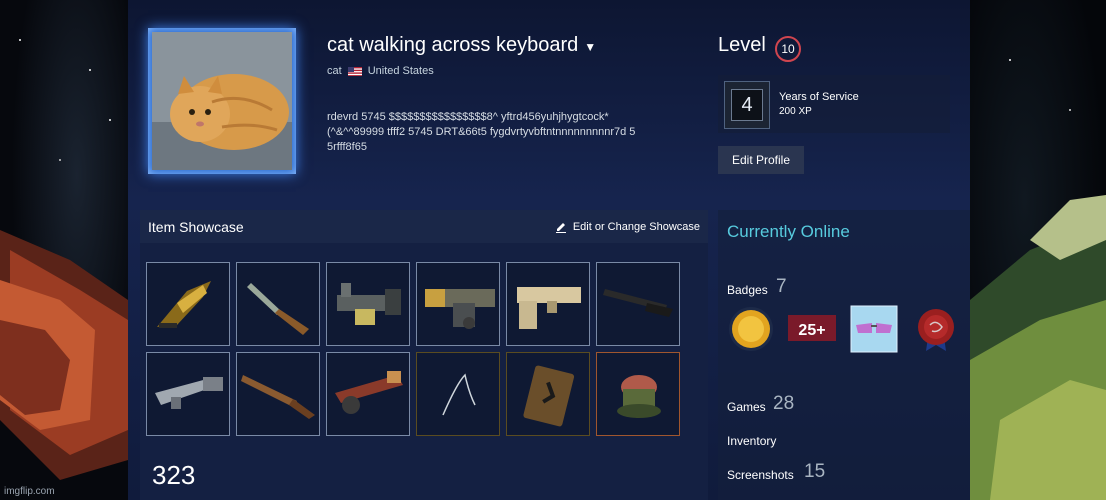 Image resolution: width=1106 pixels, height=500 pixels. What do you see at coordinates (278, 394) in the screenshot?
I see `showcase-item-shotgun-wood` at bounding box center [278, 394].